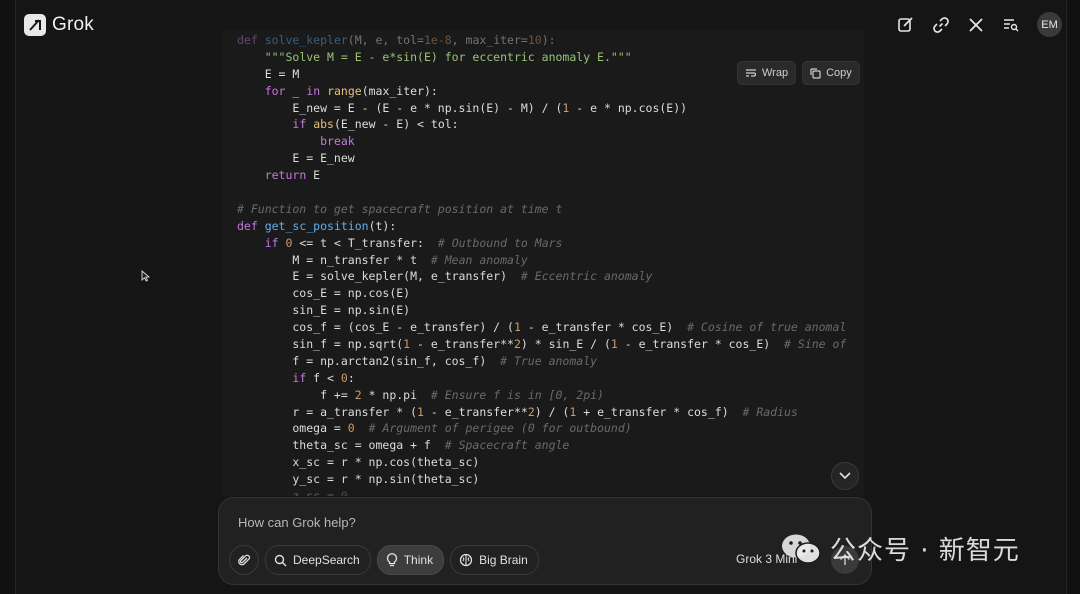 This screenshot has width=1080, height=594. I want to click on wrap-button: Wrap, so click(767, 73).